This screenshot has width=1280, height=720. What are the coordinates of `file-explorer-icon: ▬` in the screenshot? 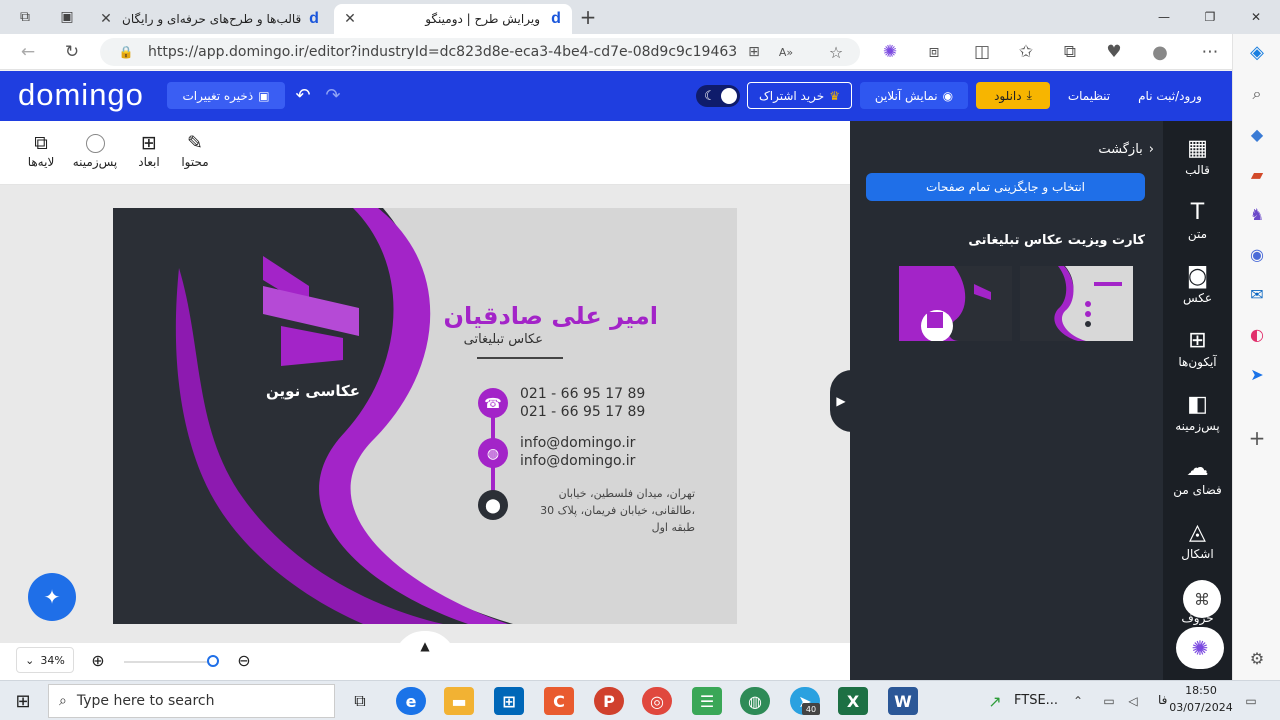 It's located at (459, 701).